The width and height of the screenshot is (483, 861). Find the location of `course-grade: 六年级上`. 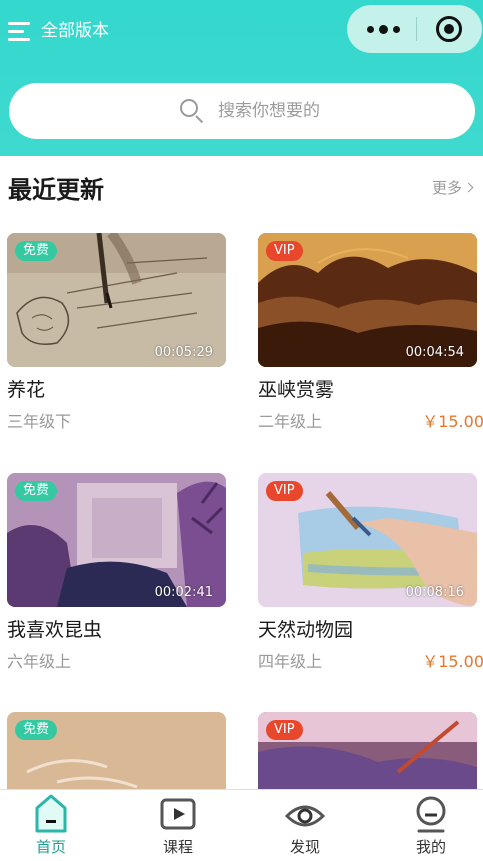

course-grade: 六年级上 is located at coordinates (39, 661).